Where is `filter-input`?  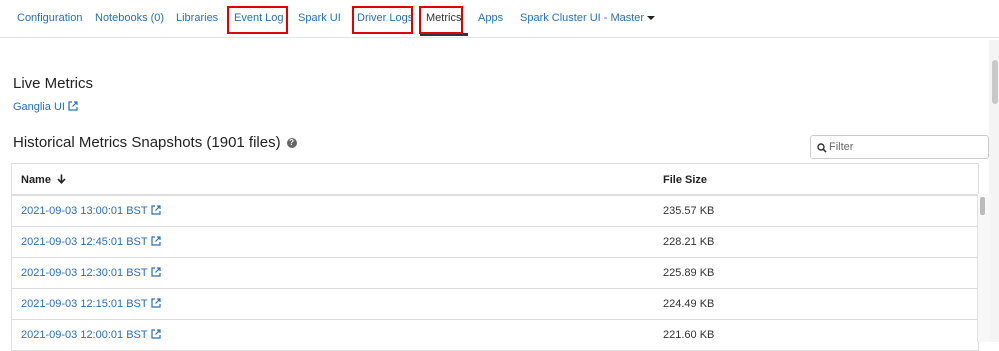 filter-input is located at coordinates (904, 147).